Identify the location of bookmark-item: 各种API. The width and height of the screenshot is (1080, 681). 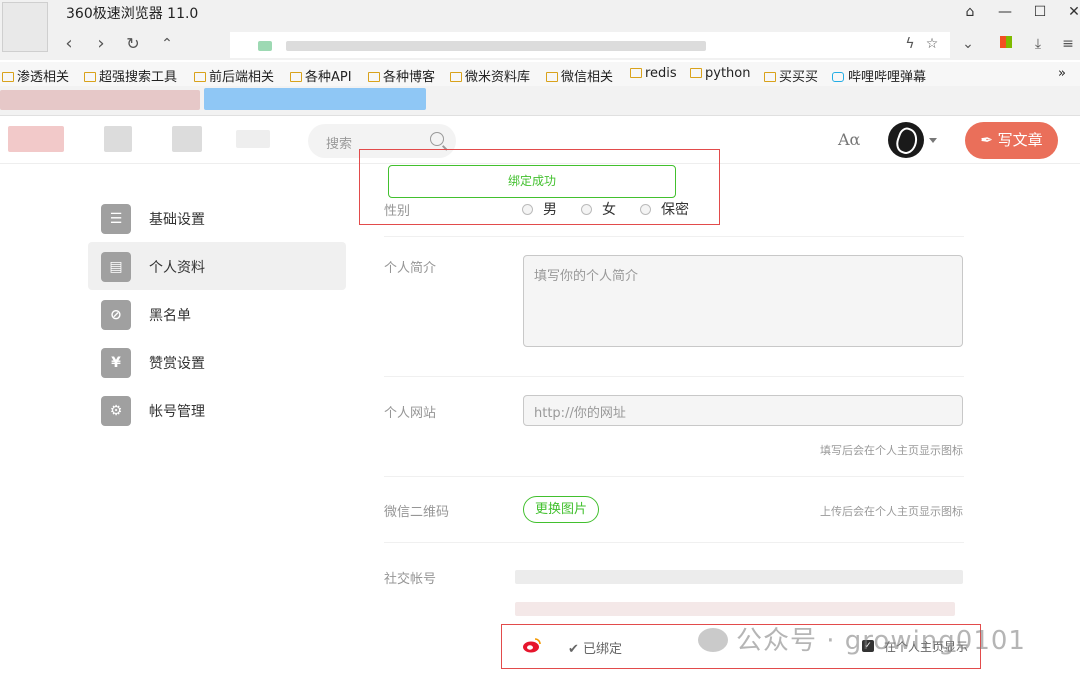
(321, 75).